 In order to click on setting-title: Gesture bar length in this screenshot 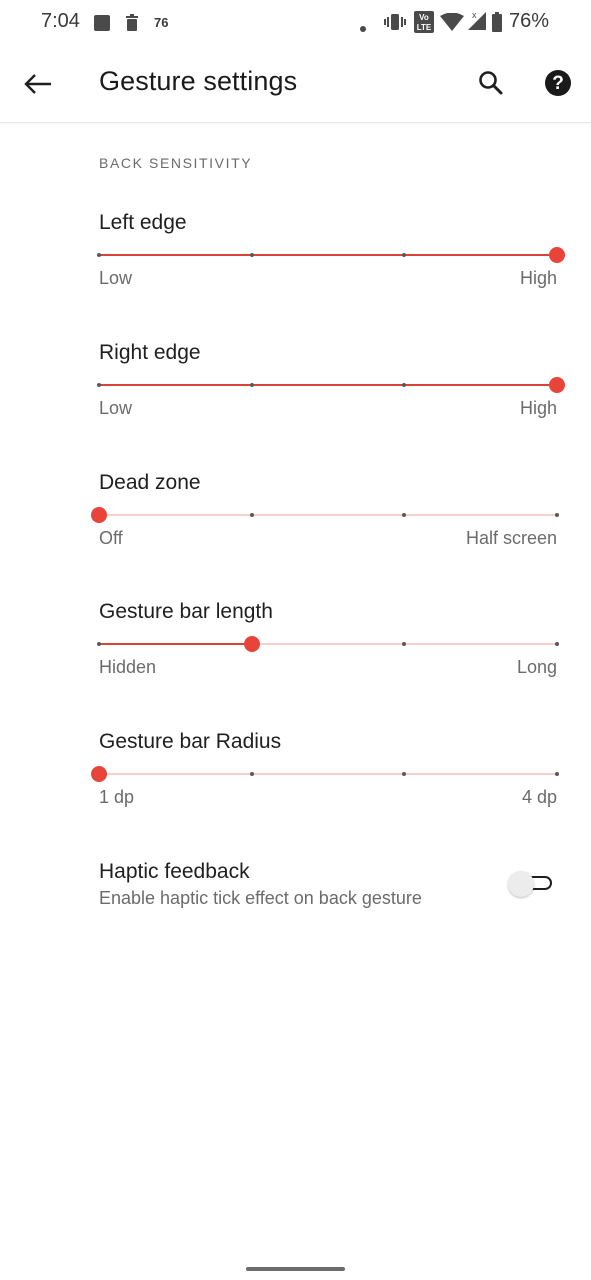, I will do `click(186, 611)`.